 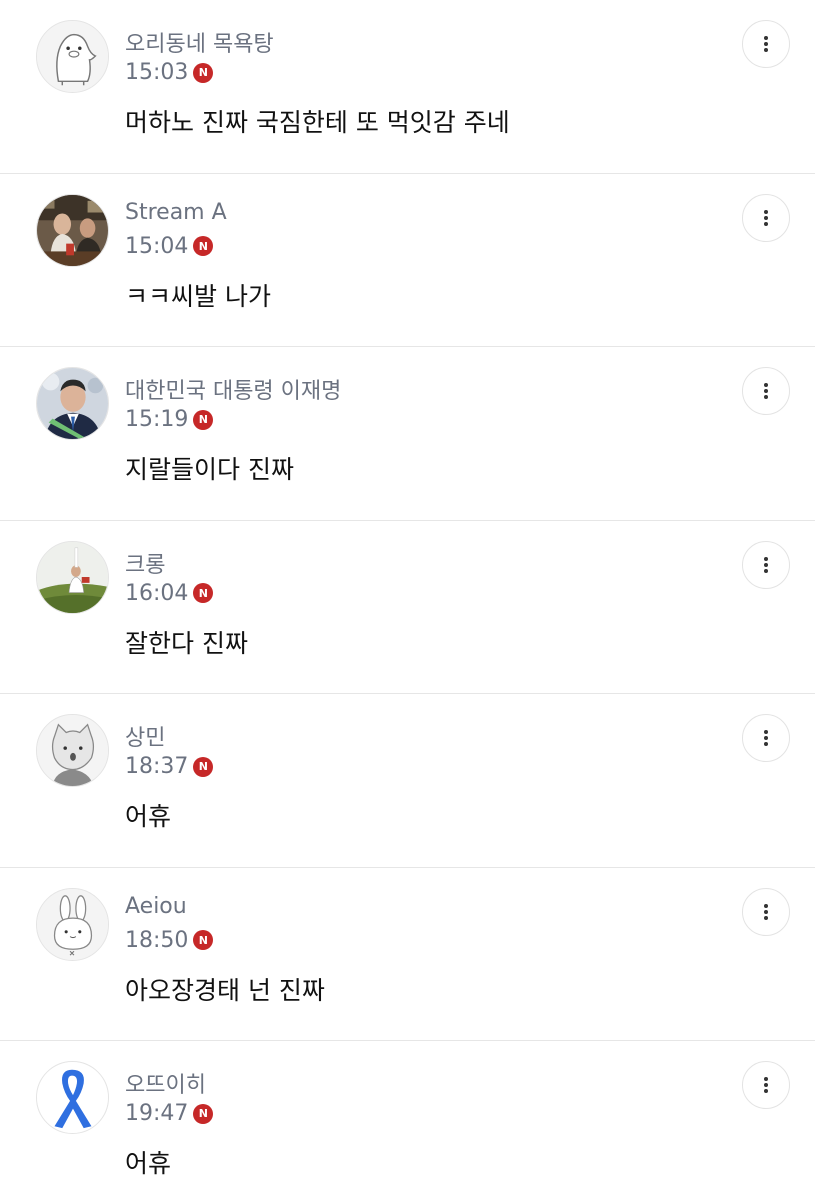 I want to click on cat-character-avatar, so click(x=72, y=750).